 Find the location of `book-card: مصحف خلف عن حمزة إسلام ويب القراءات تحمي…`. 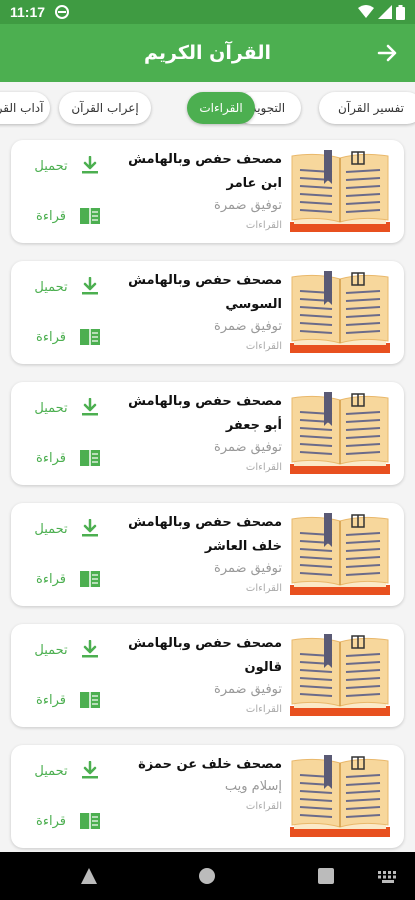

book-card: مصحف خلف عن حمزة إسلام ويب القراءات تحمي… is located at coordinates (207, 796).